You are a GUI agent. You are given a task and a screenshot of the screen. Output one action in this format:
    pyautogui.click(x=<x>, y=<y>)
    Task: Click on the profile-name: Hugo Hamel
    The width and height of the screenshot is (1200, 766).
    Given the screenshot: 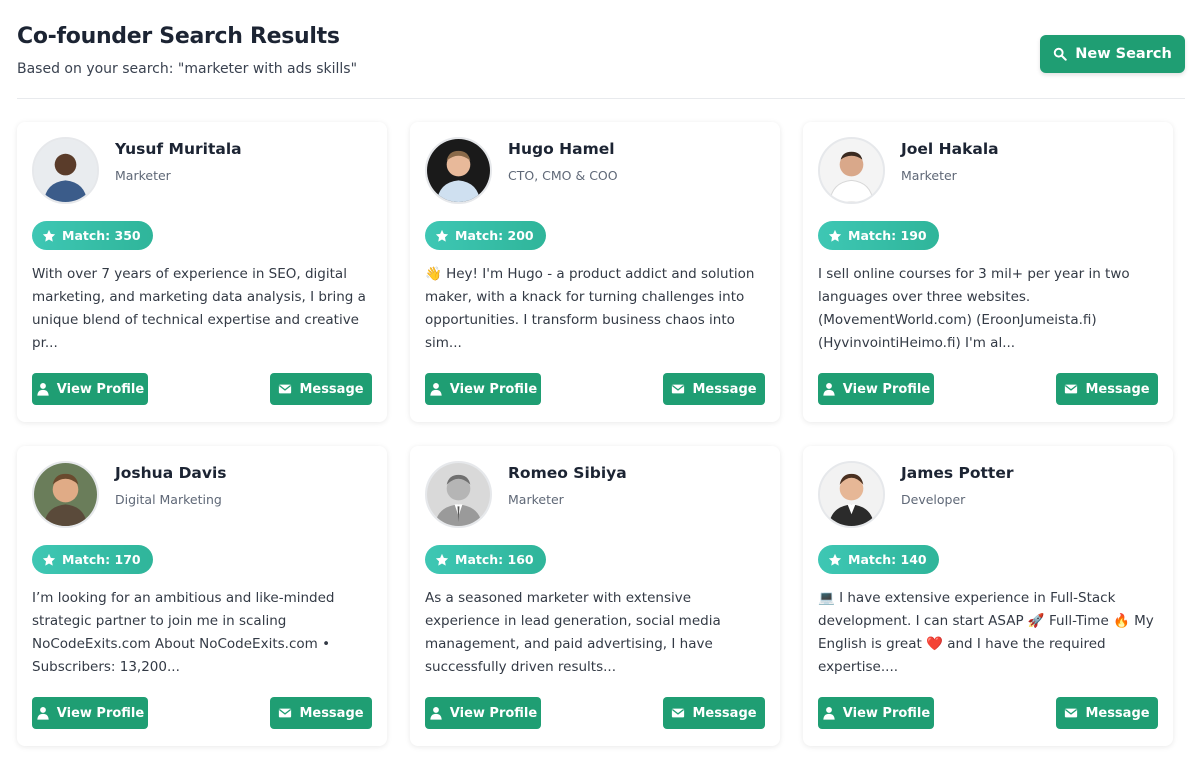 What is the action you would take?
    pyautogui.click(x=561, y=149)
    